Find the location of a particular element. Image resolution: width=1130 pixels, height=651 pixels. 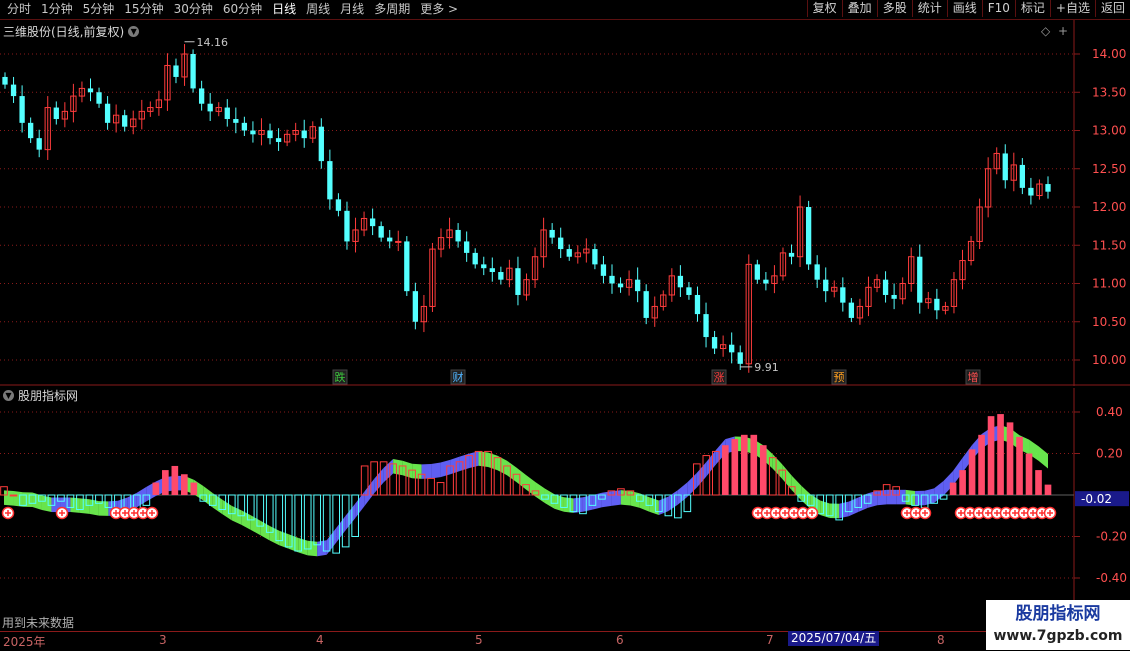

toolbar-button: 画线 is located at coordinates (964, 8).